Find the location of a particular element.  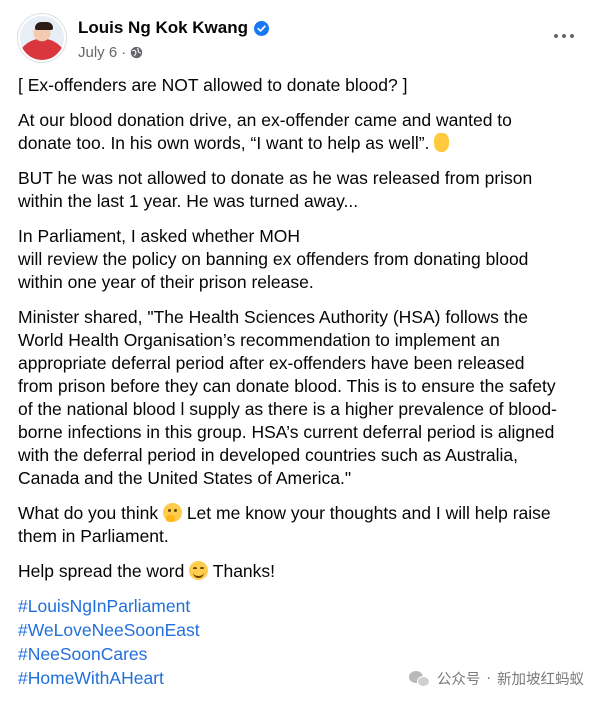

text-segment: Thanks! is located at coordinates (244, 571).